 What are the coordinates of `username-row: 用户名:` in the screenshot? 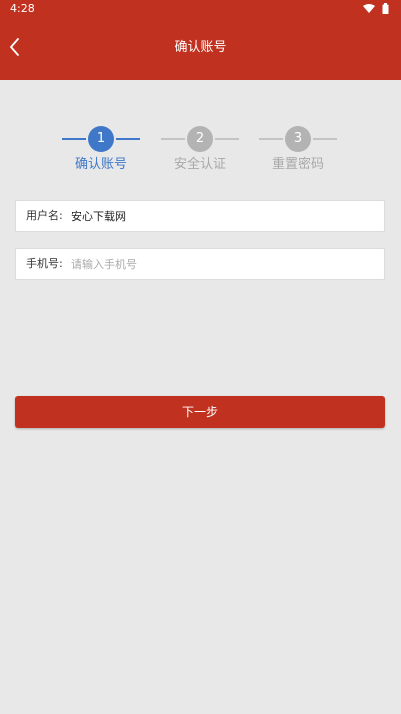 It's located at (200, 216).